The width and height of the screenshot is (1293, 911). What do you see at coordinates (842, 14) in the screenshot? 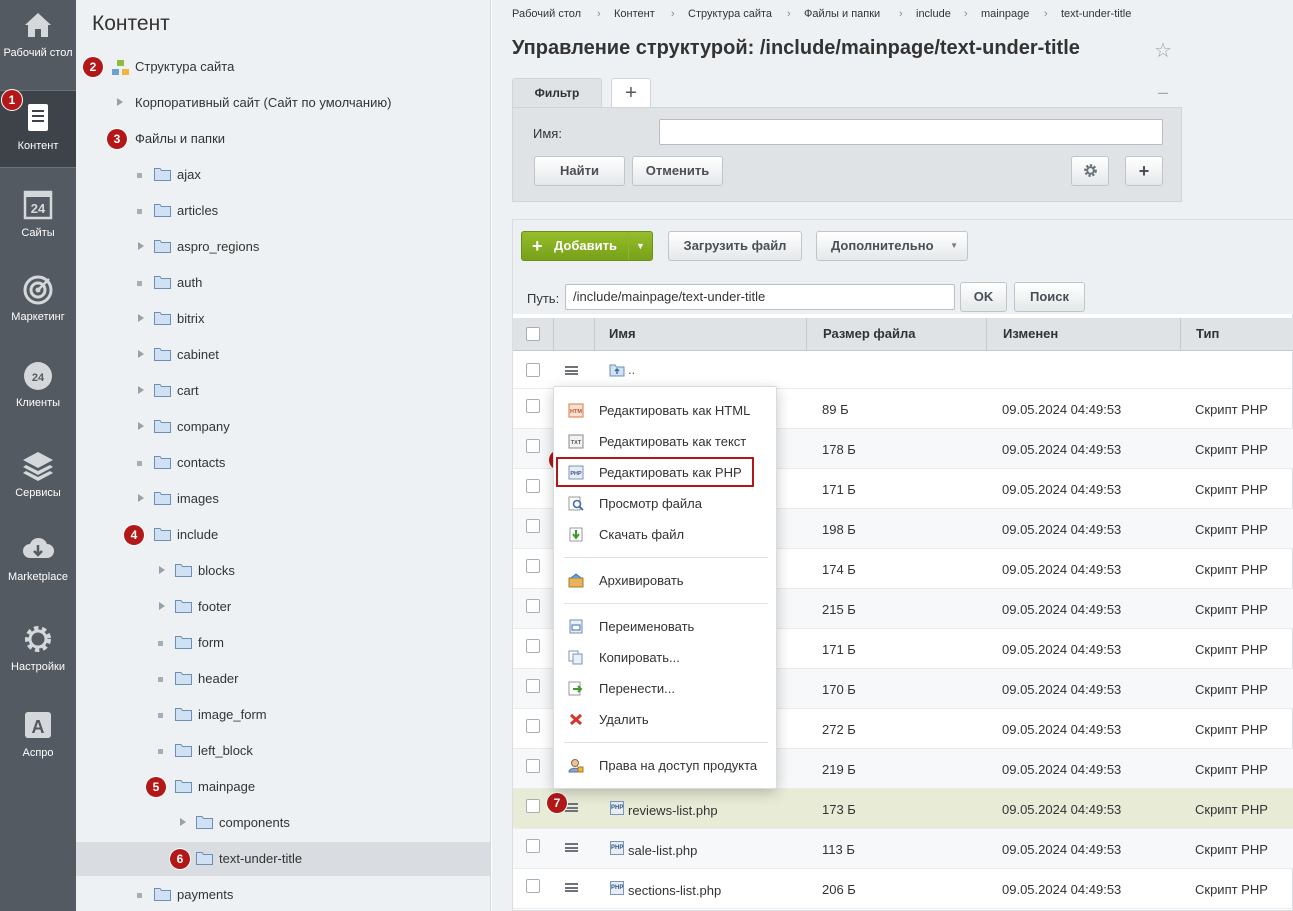
I see `breadcrumb-item: Файлы и папки` at bounding box center [842, 14].